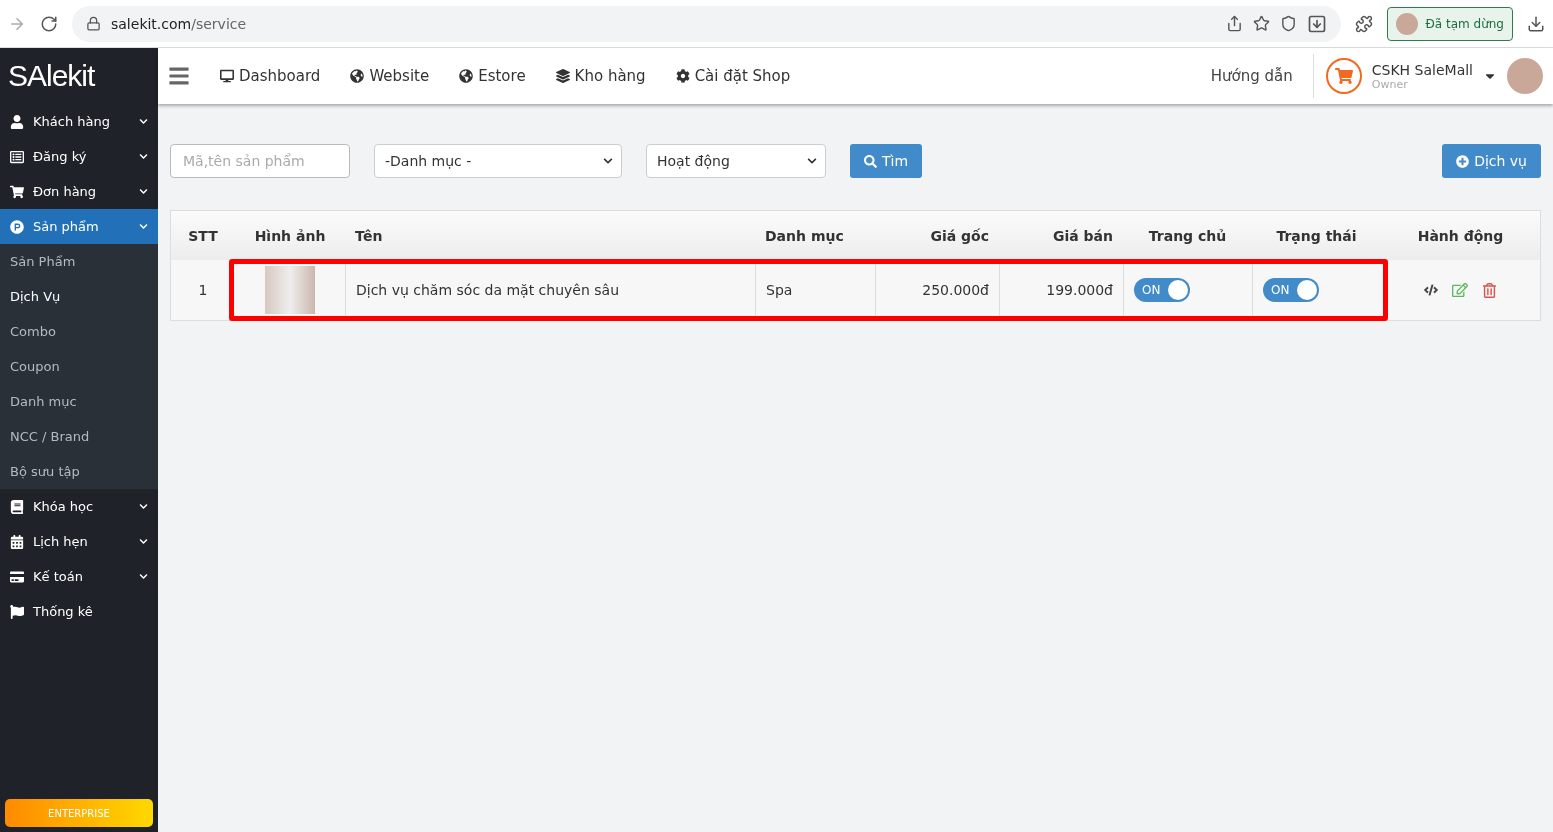  What do you see at coordinates (79, 471) in the screenshot?
I see `submenu-item: Bộ sưu tập` at bounding box center [79, 471].